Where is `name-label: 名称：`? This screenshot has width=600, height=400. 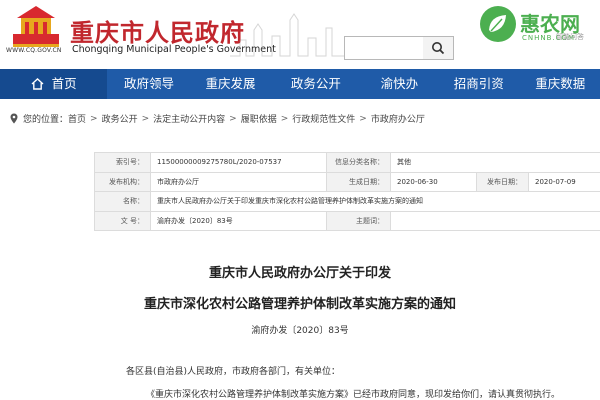 name-label: 名称： is located at coordinates (122, 201).